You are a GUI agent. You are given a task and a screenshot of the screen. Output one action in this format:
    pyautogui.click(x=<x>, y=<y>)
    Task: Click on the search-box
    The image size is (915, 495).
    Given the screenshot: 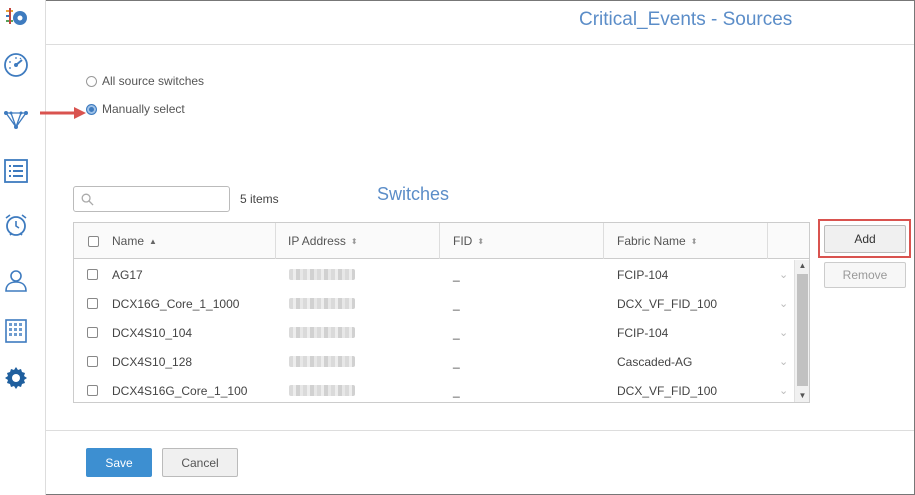 What is the action you would take?
    pyautogui.click(x=151, y=199)
    